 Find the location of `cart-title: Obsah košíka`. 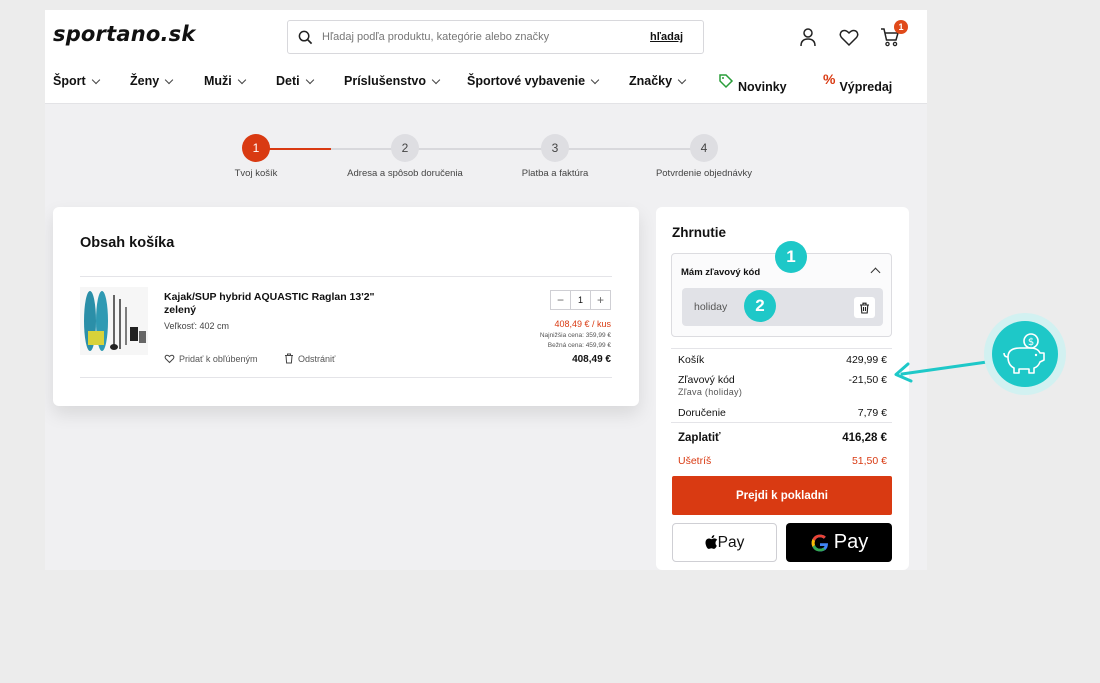

cart-title: Obsah košíka is located at coordinates (127, 243).